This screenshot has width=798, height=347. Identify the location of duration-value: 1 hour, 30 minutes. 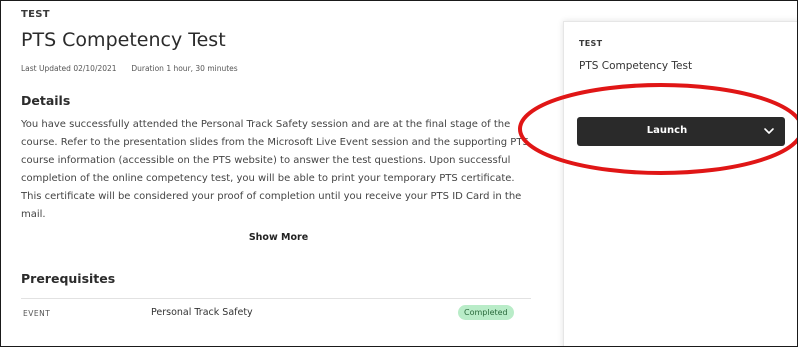
(202, 68).